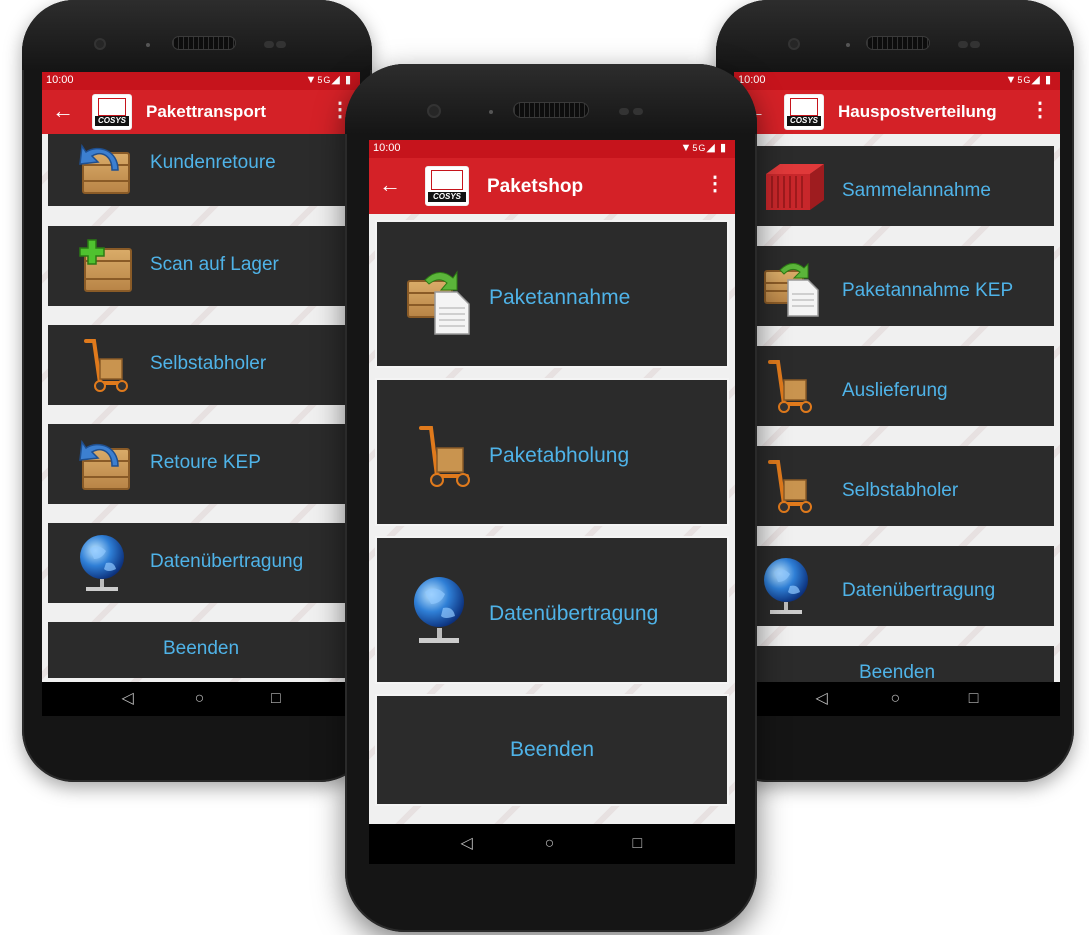 The image size is (1089, 935). I want to click on menu-tile-paketabholung: Paketabholung, so click(552, 452).